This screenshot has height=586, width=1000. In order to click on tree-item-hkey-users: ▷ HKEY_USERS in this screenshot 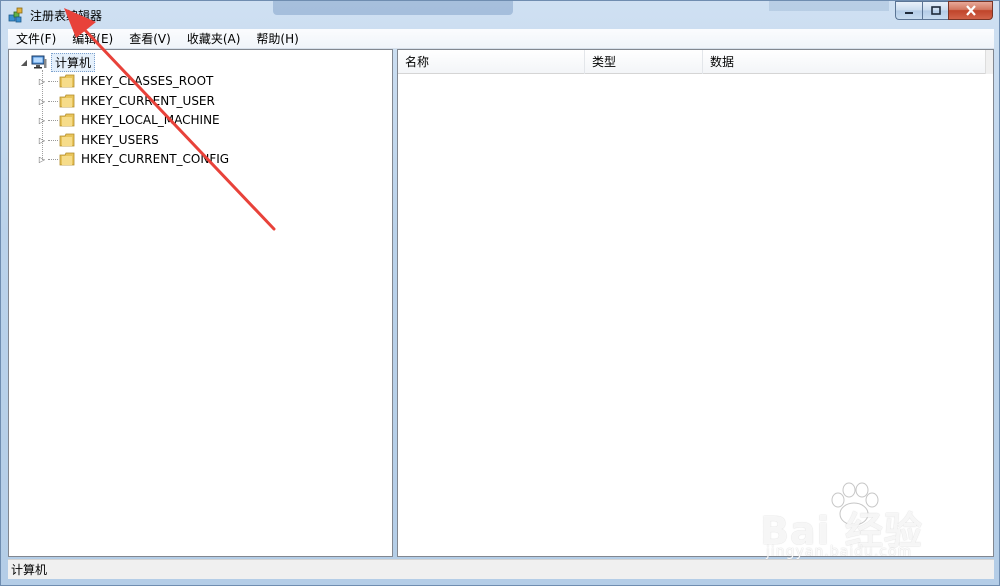, I will do `click(99, 140)`.